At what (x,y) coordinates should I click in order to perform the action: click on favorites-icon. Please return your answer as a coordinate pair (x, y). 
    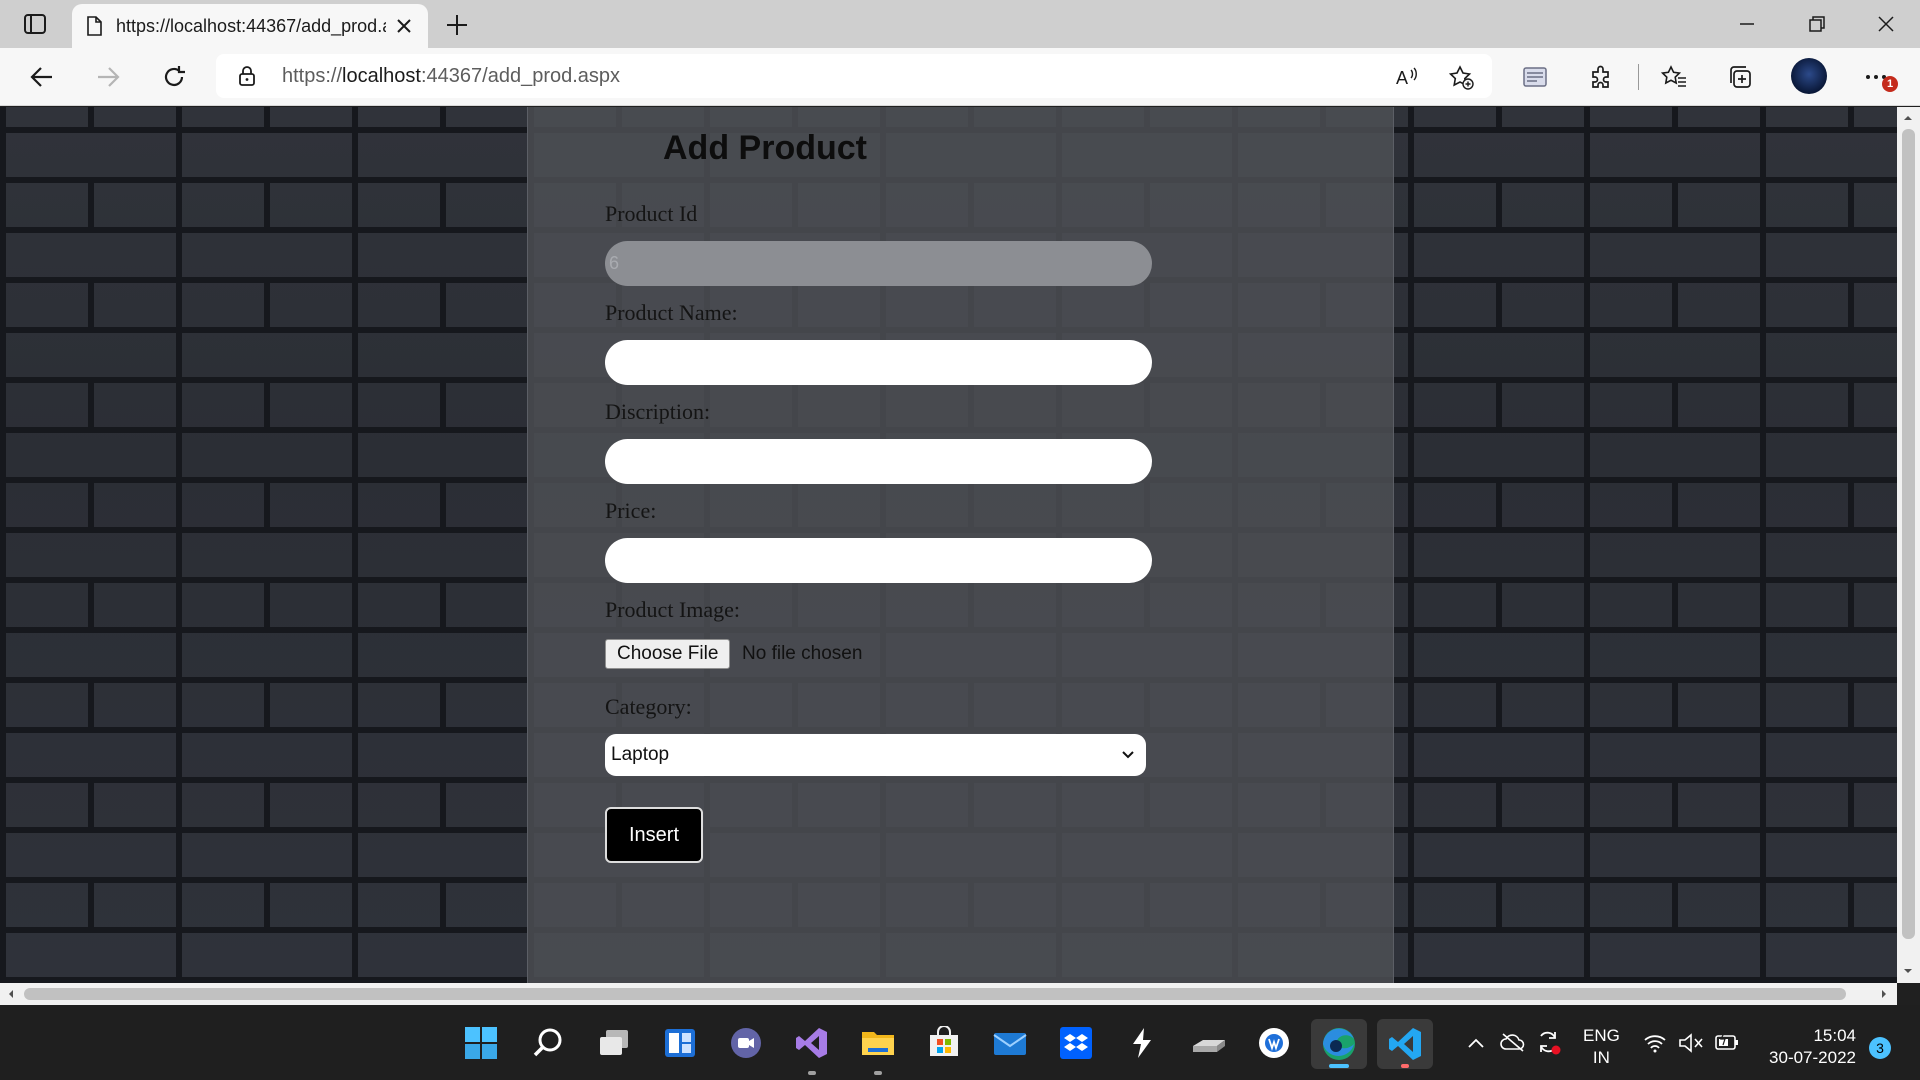
    Looking at the image, I should click on (1674, 77).